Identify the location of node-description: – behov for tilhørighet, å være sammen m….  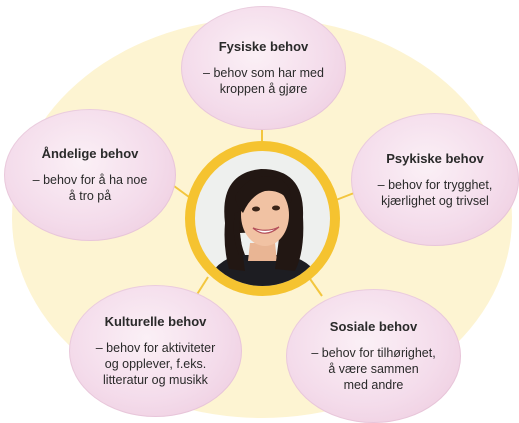
(373, 369).